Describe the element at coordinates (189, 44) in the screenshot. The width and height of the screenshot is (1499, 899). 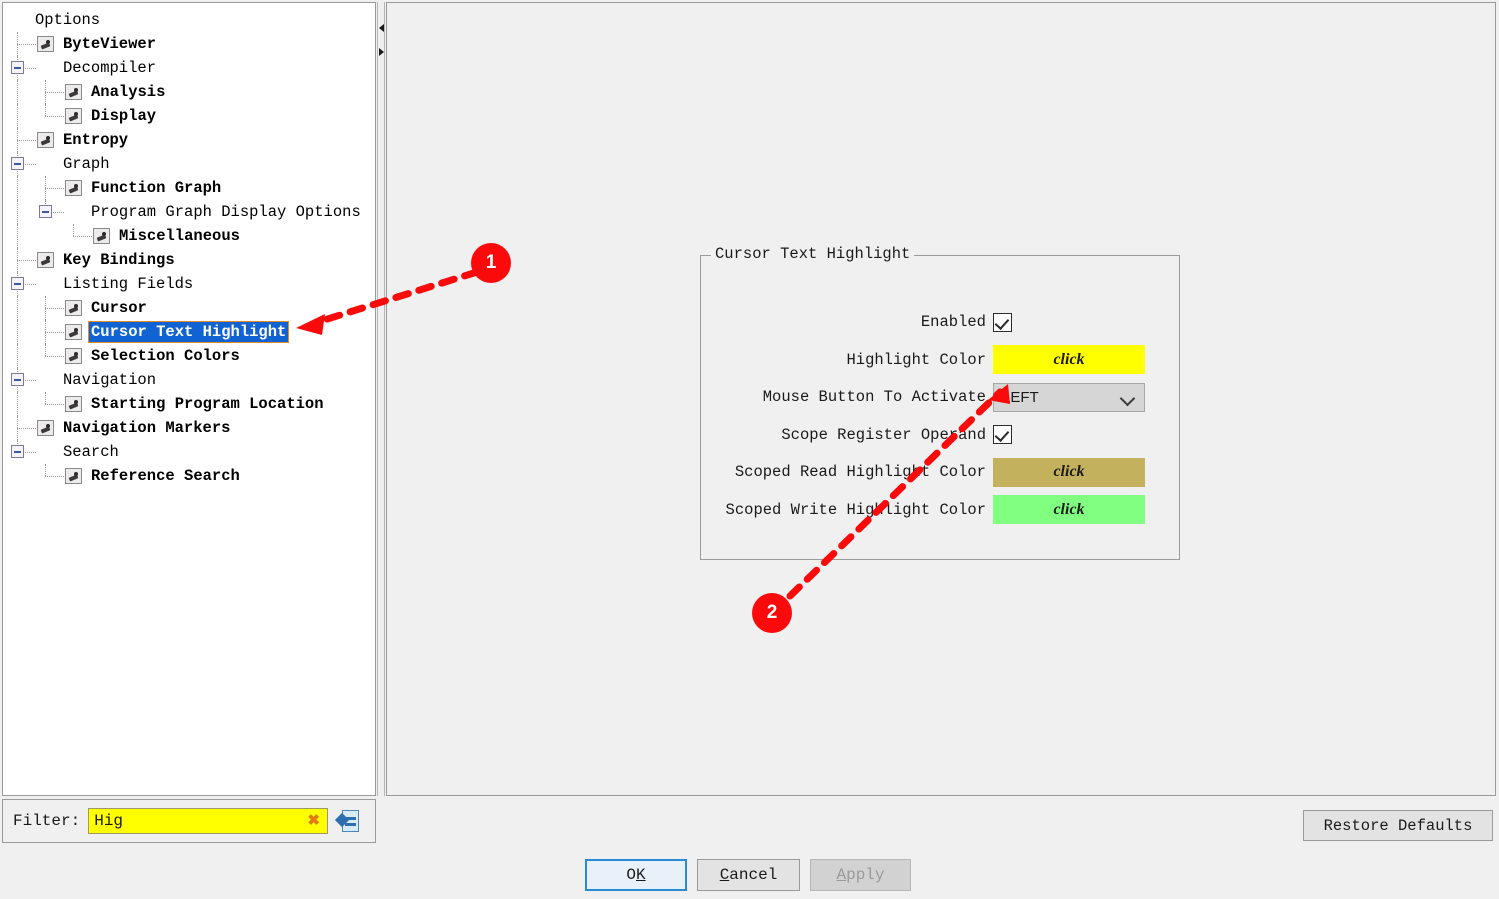
I see `tree-node-byteviewer: ByteViewer` at that location.